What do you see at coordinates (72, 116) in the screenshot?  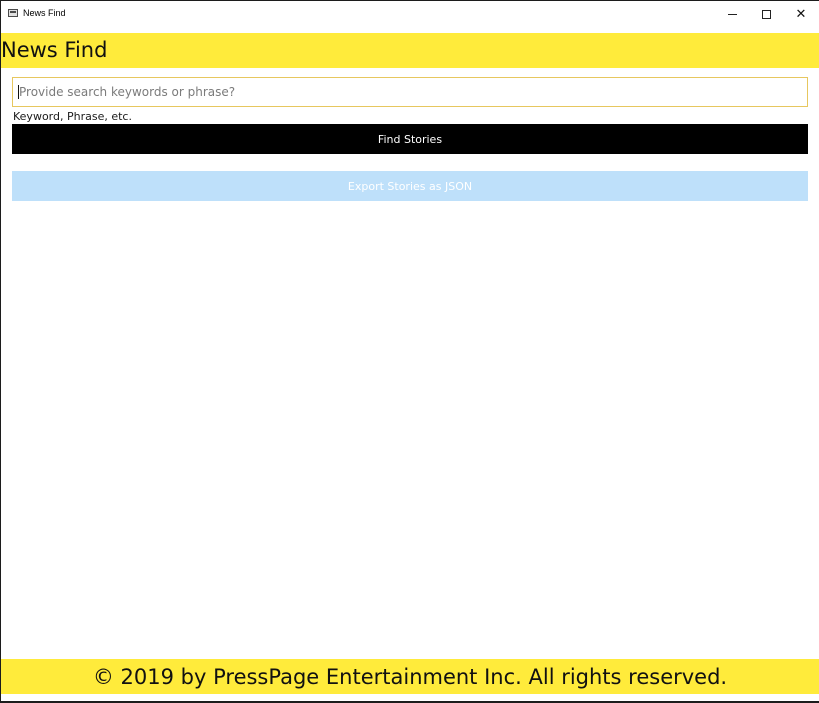 I see `search-hint-label: Keyword, Phrase, etc.` at bounding box center [72, 116].